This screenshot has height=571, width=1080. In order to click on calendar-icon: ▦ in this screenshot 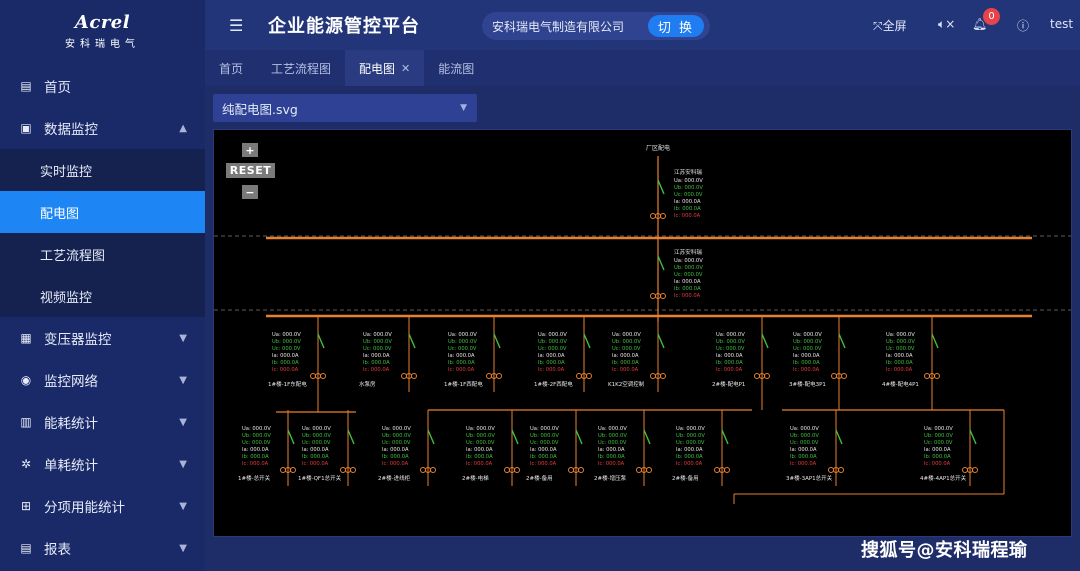, I will do `click(26, 338)`.